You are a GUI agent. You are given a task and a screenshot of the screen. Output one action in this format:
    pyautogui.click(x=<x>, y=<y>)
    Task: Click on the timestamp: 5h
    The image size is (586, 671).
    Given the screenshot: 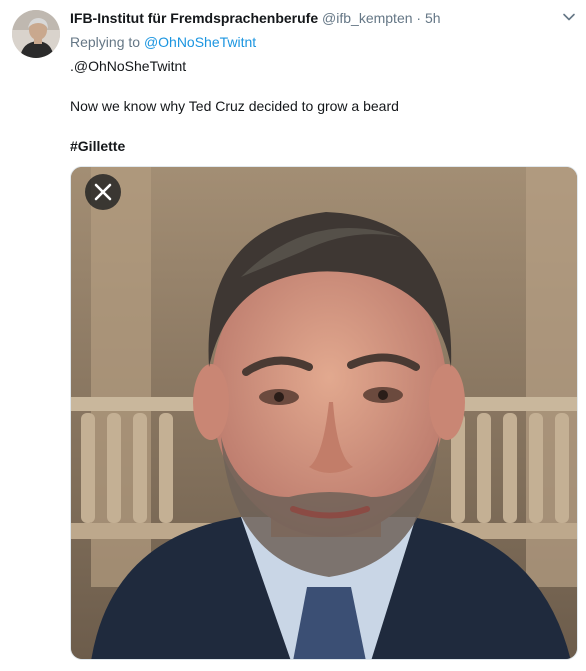 What is the action you would take?
    pyautogui.click(x=433, y=18)
    